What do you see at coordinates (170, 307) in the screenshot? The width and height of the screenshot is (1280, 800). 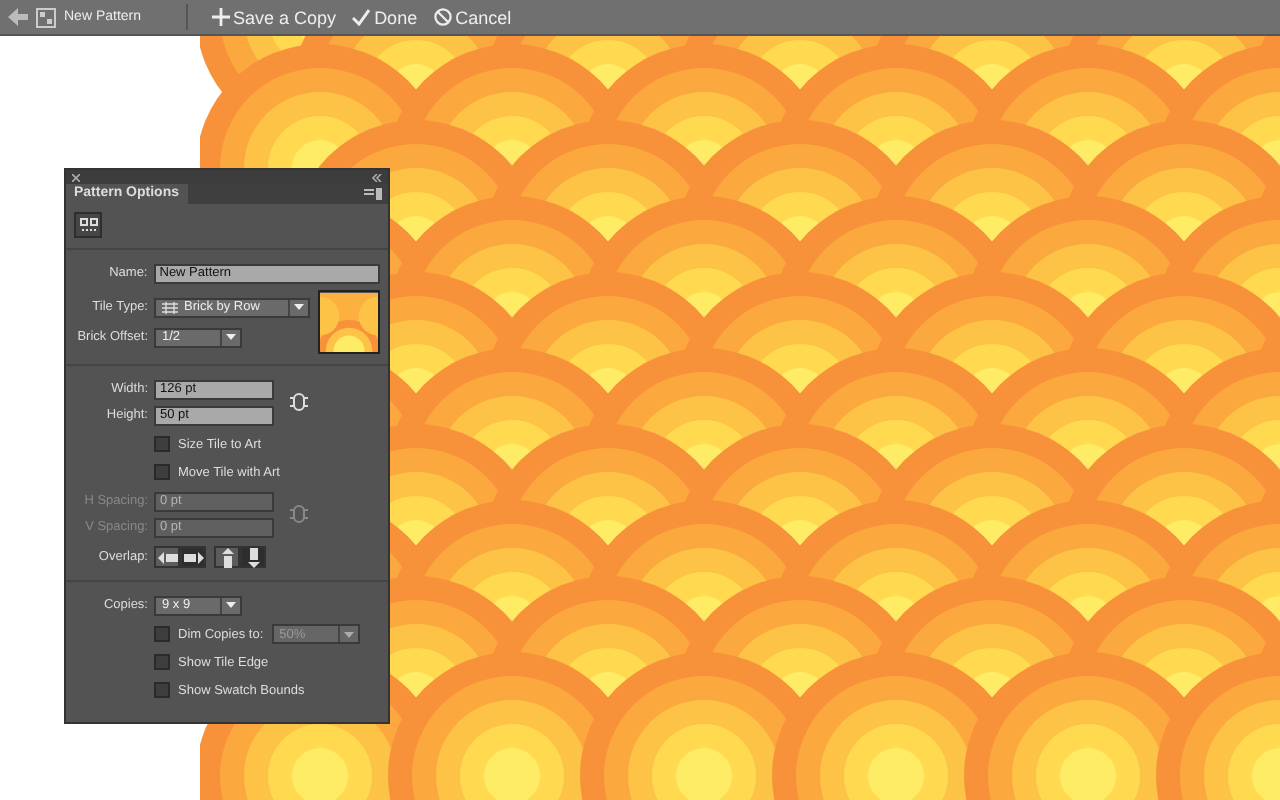 I see `grid-icon` at bounding box center [170, 307].